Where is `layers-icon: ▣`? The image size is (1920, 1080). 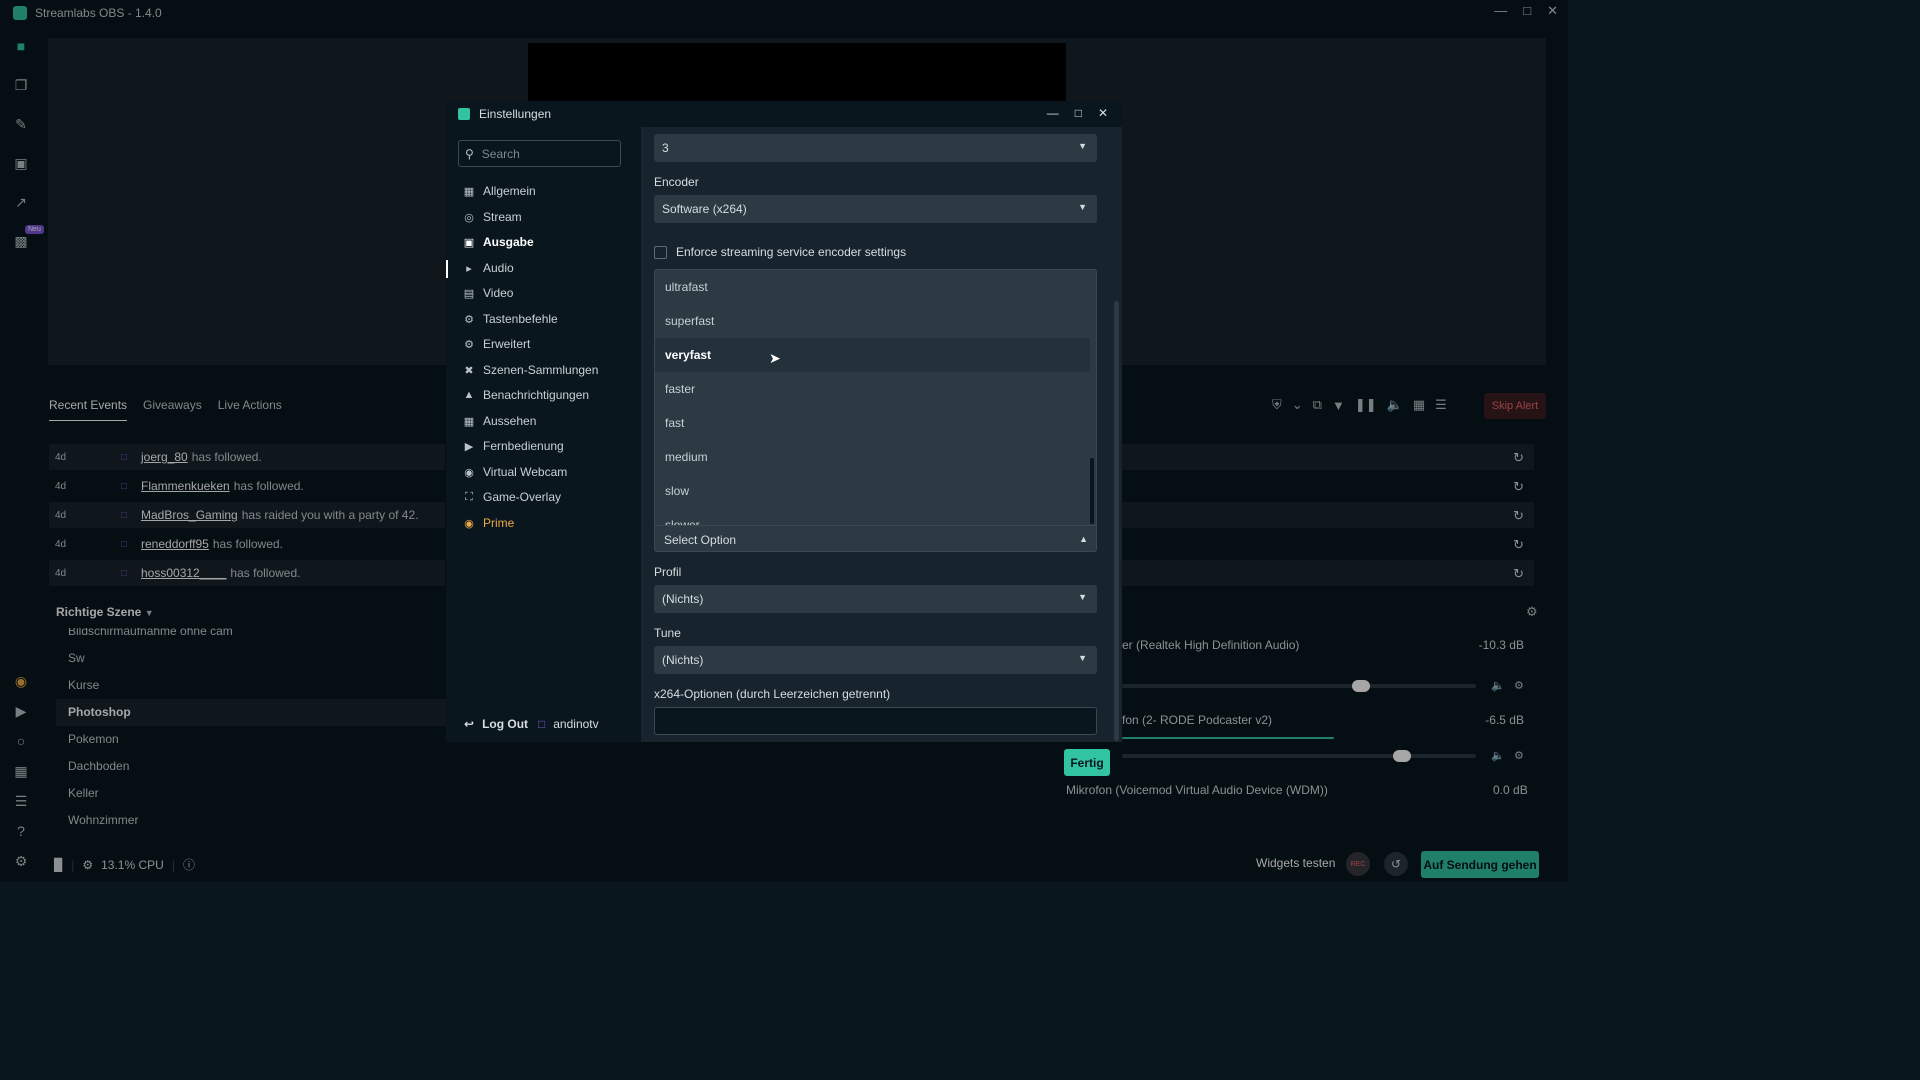 layers-icon: ▣ is located at coordinates (469, 242).